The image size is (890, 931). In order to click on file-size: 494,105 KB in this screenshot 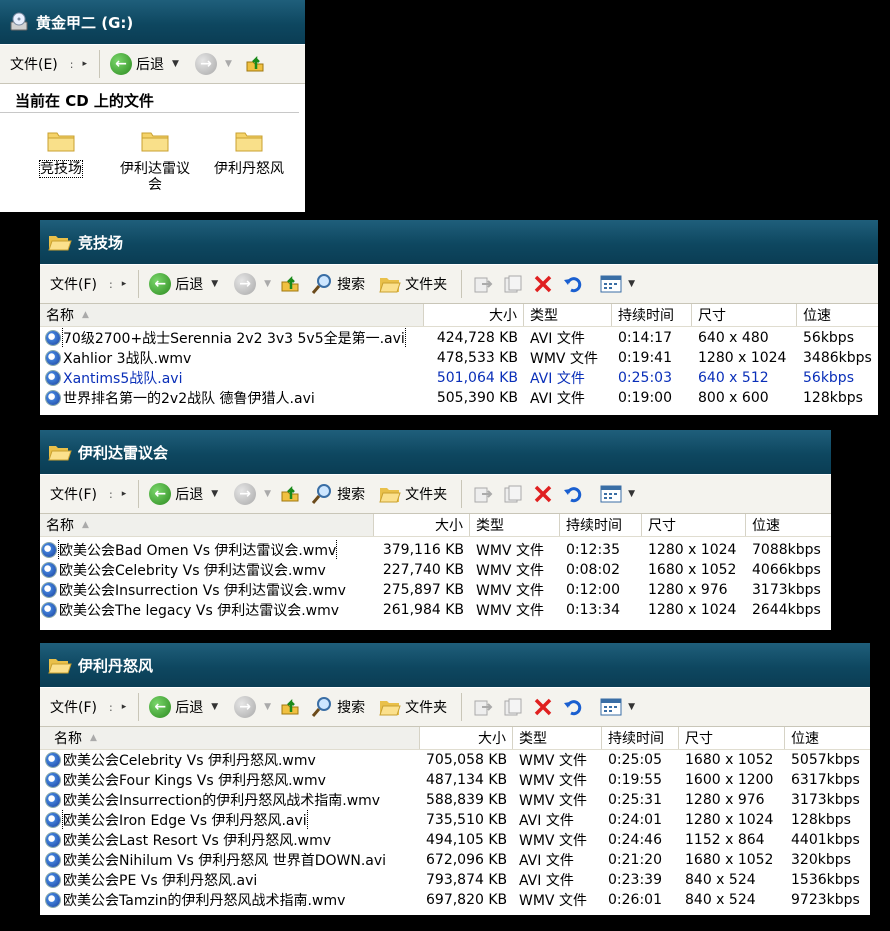, I will do `click(467, 840)`.